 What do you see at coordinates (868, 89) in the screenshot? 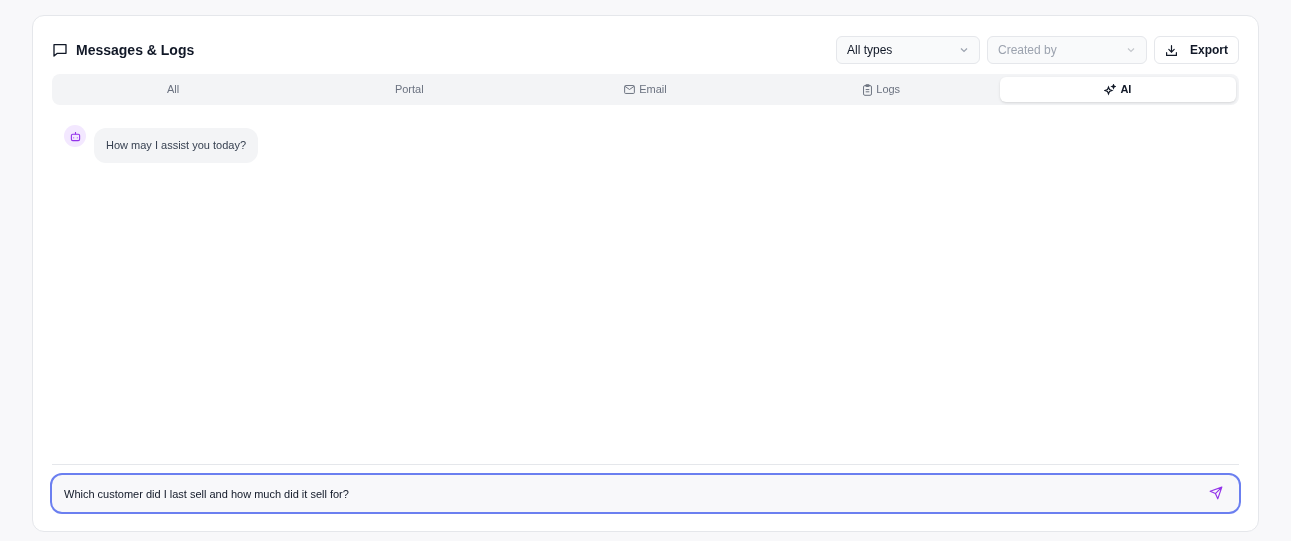
I see `clipboard-icon` at bounding box center [868, 89].